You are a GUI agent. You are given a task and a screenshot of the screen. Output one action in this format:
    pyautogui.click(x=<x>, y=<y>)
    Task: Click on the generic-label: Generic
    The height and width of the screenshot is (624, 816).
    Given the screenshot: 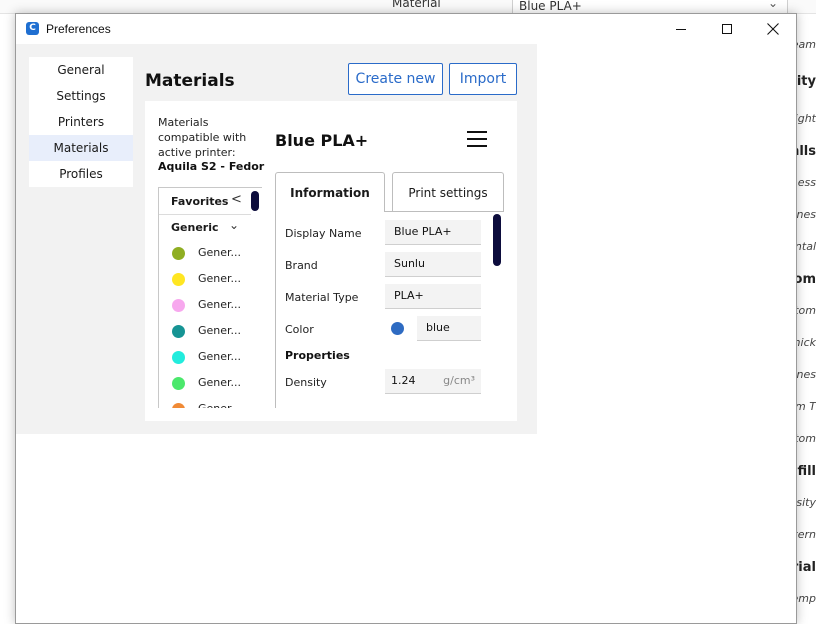 What is the action you would take?
    pyautogui.click(x=195, y=227)
    